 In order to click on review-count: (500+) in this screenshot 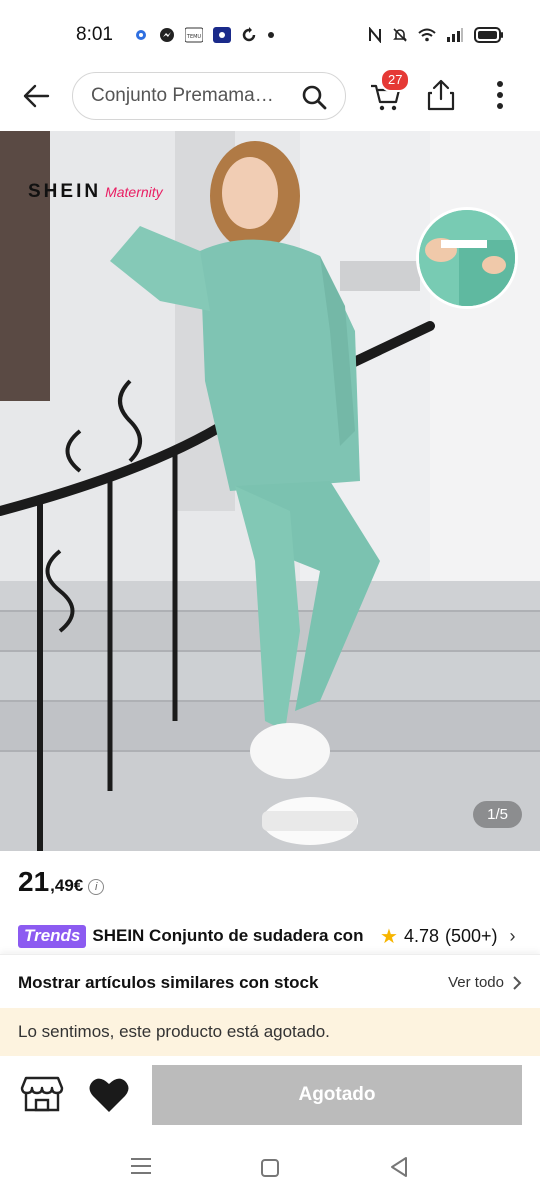, I will do `click(471, 936)`.